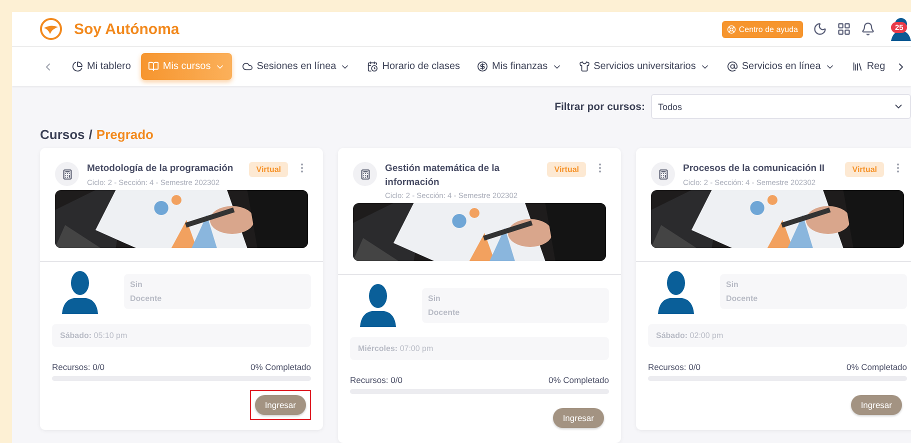  I want to click on nav-item: Mi tablero, so click(101, 66).